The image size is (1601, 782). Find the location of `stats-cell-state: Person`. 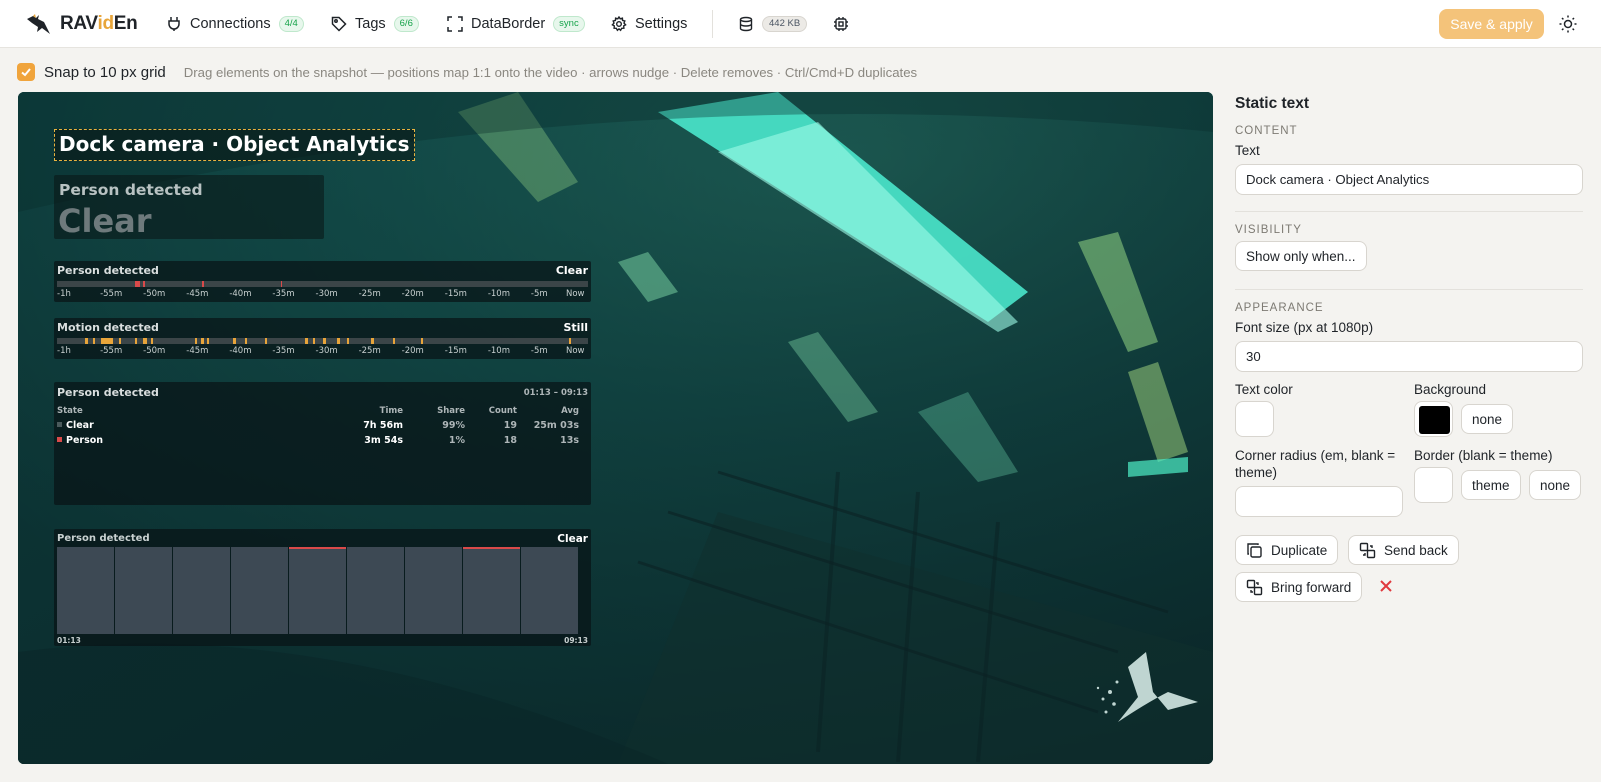

stats-cell-state: Person is located at coordinates (132, 440).